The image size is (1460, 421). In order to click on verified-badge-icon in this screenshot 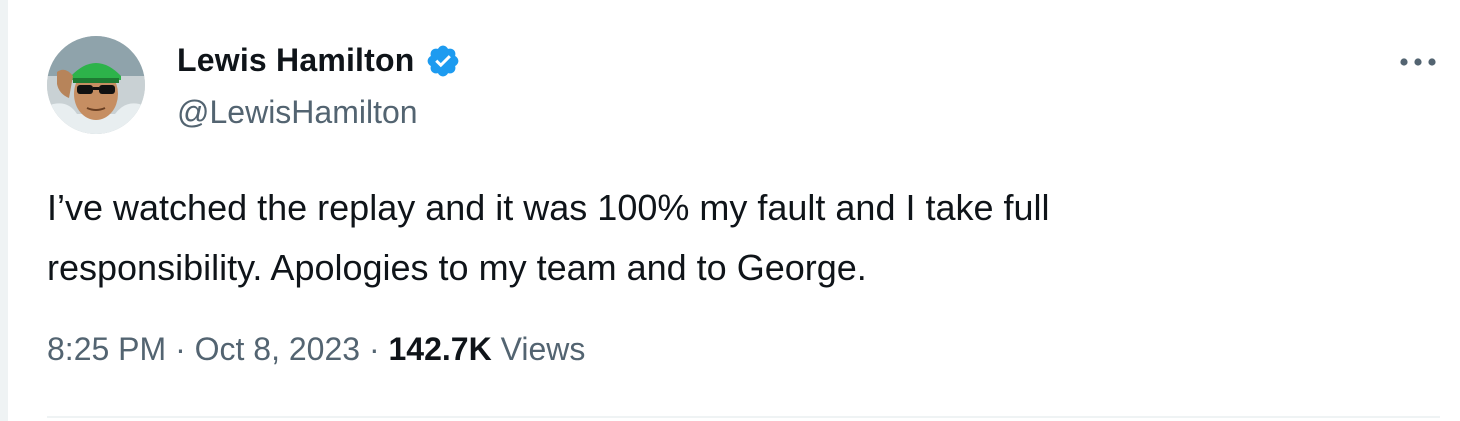, I will do `click(443, 61)`.